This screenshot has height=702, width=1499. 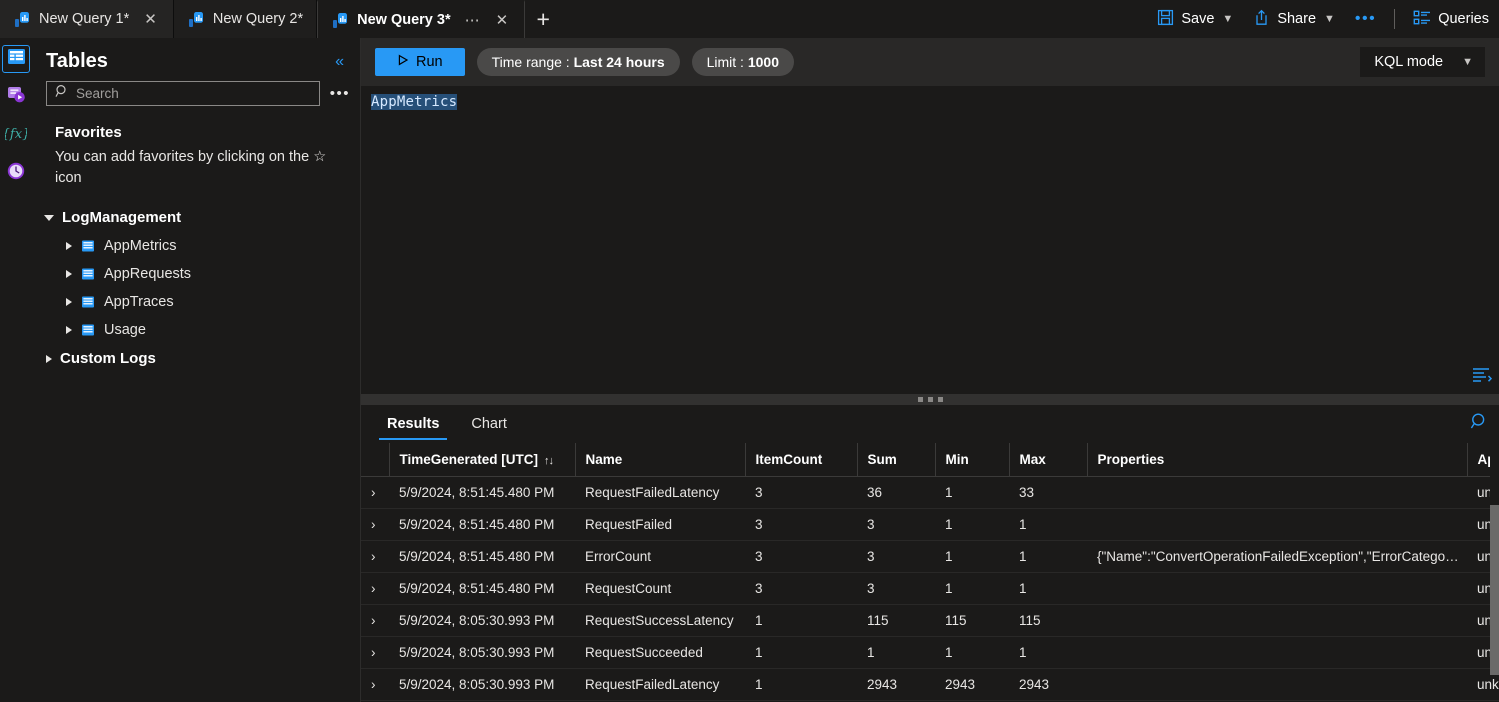 What do you see at coordinates (578, 62) in the screenshot?
I see `time-range-button: Time range : Last 24 hours` at bounding box center [578, 62].